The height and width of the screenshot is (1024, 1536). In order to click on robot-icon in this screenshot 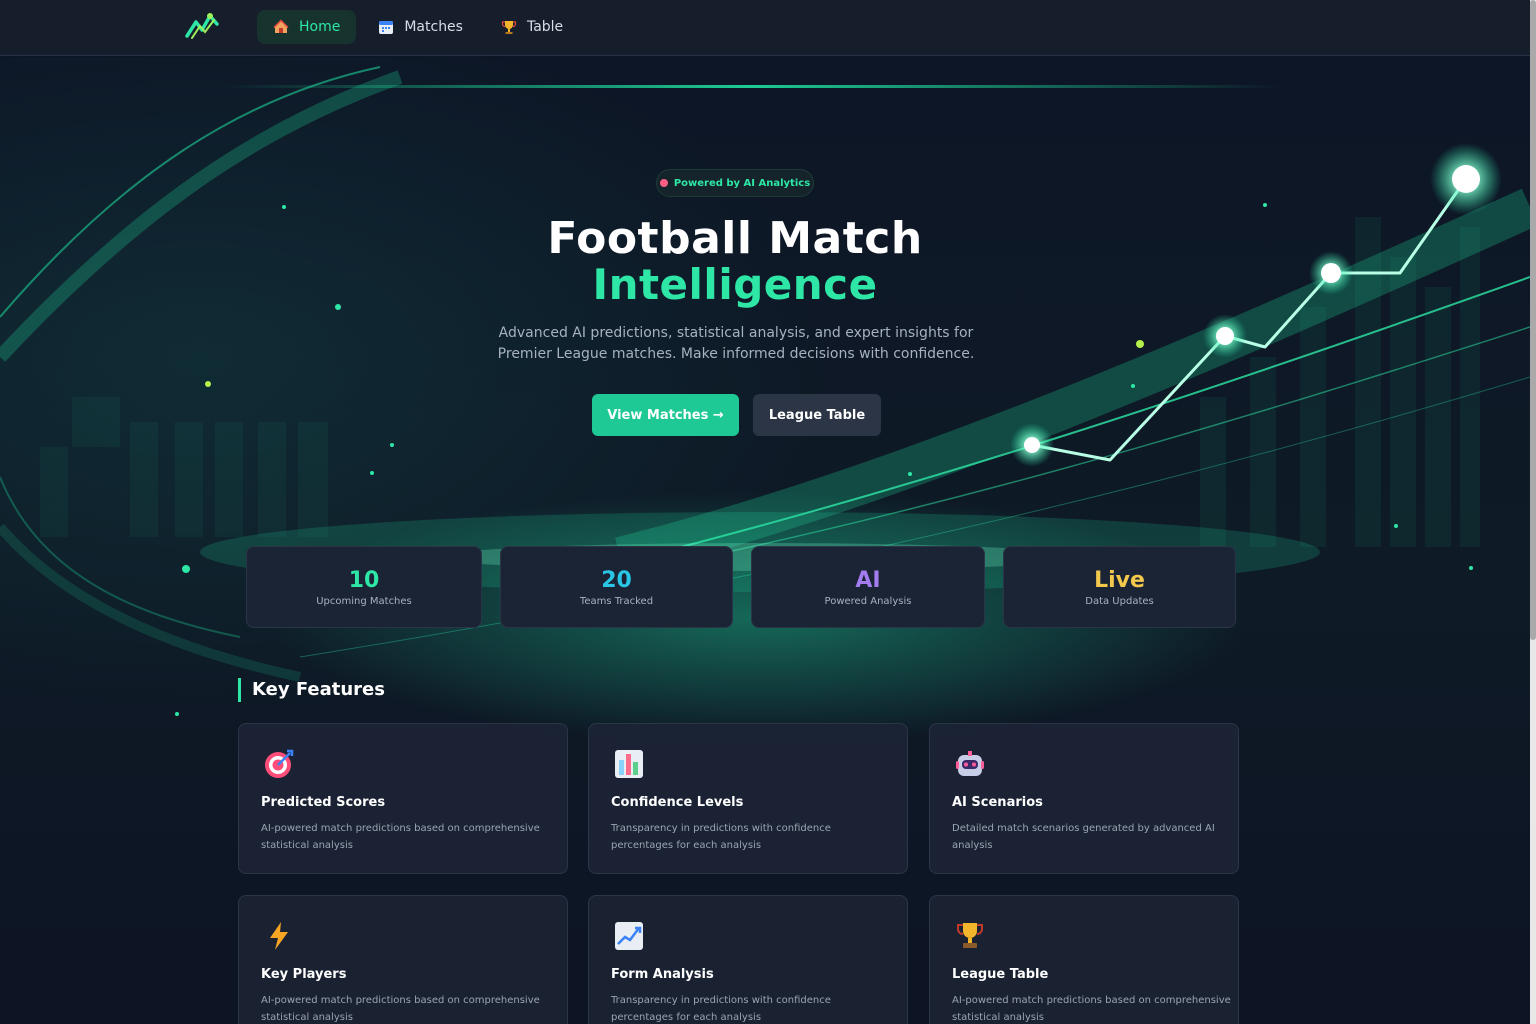, I will do `click(970, 763)`.